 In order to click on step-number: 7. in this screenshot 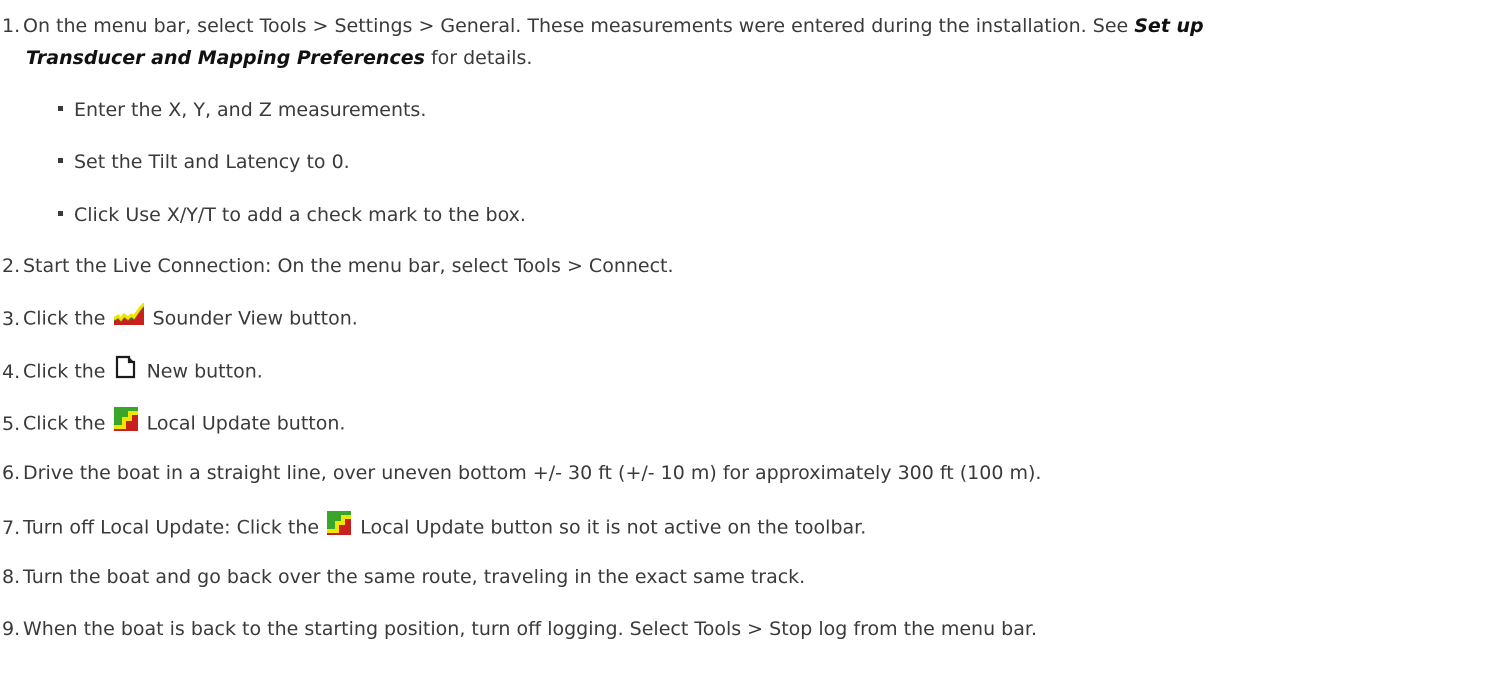, I will do `click(11, 527)`.